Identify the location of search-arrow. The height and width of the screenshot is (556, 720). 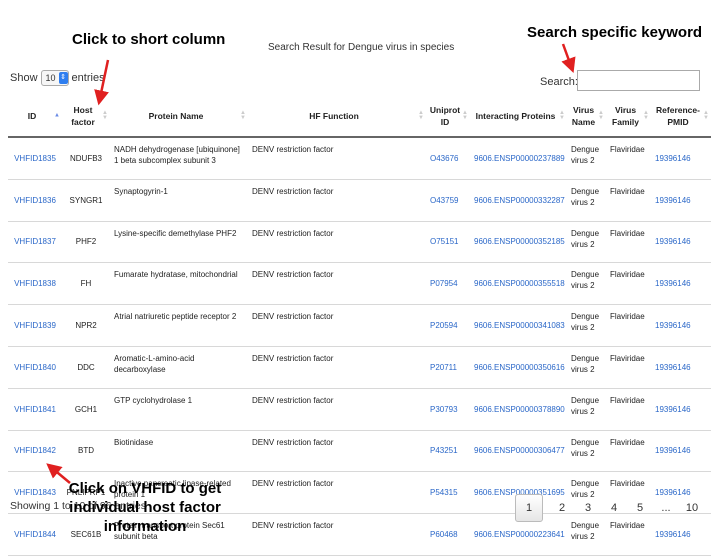
(568, 58).